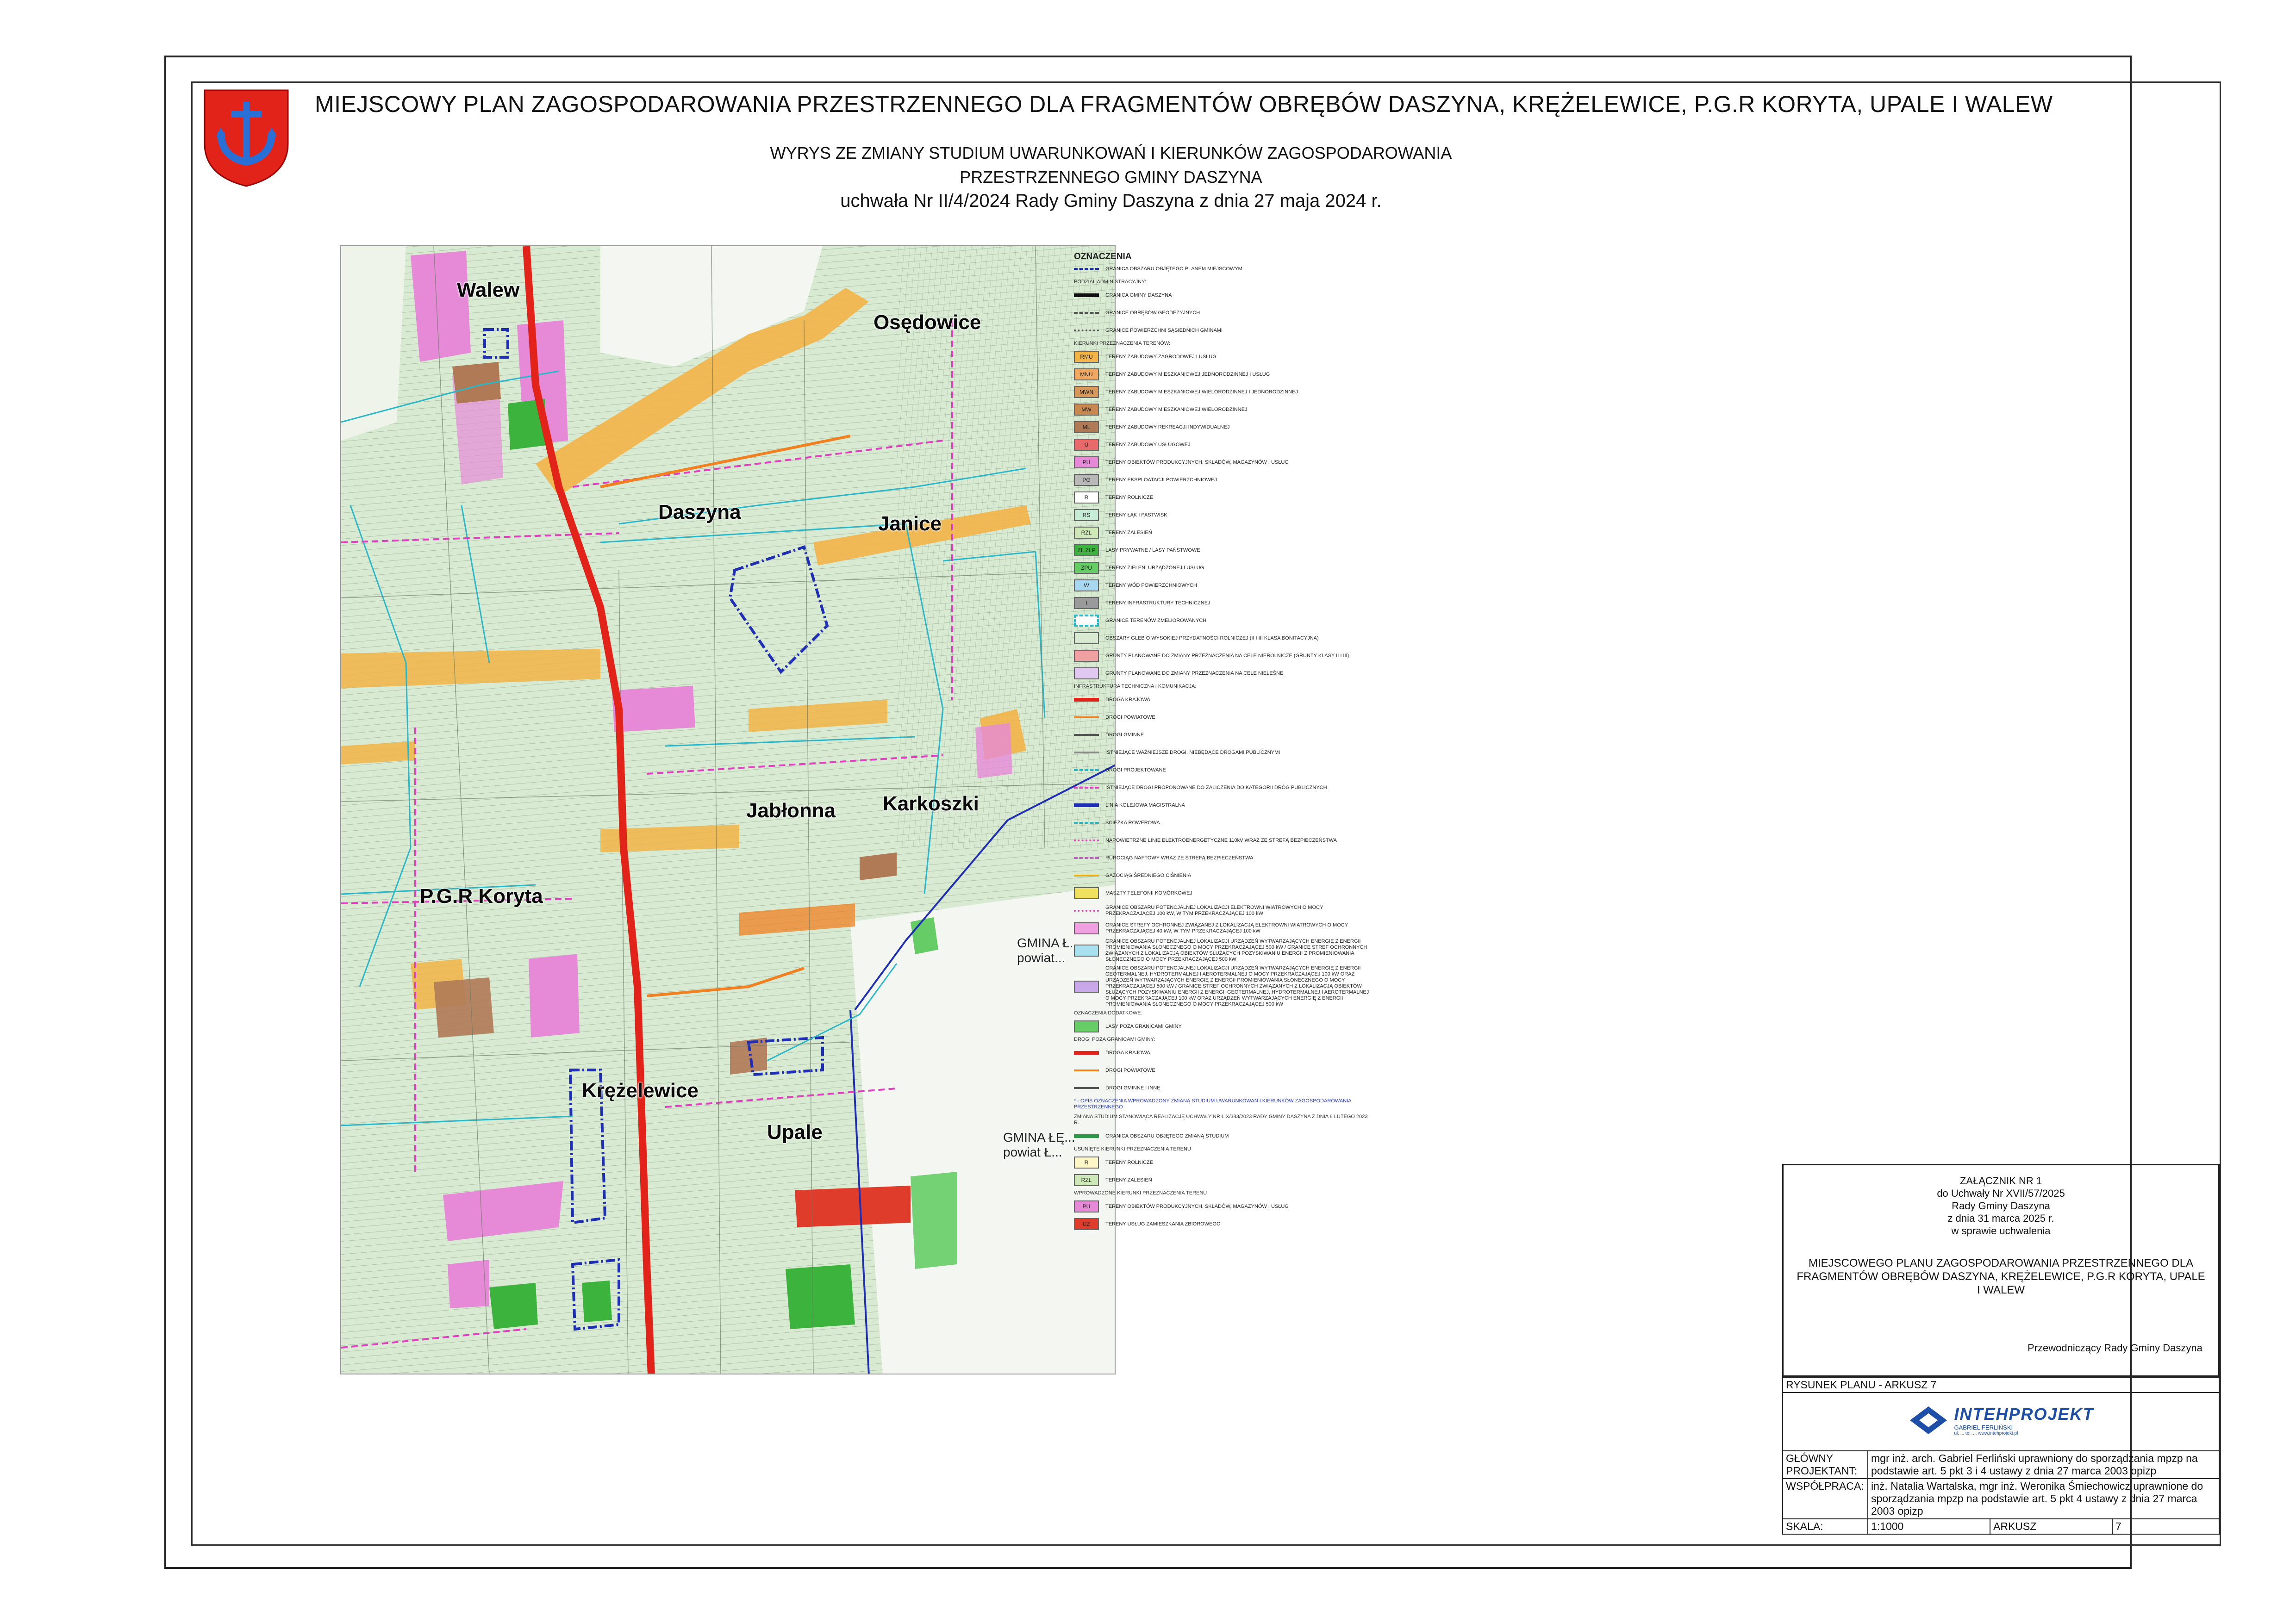 The image size is (2296, 1623). What do you see at coordinates (640, 1090) in the screenshot?
I see `map-label-krezelewice: Krężelewice` at bounding box center [640, 1090].